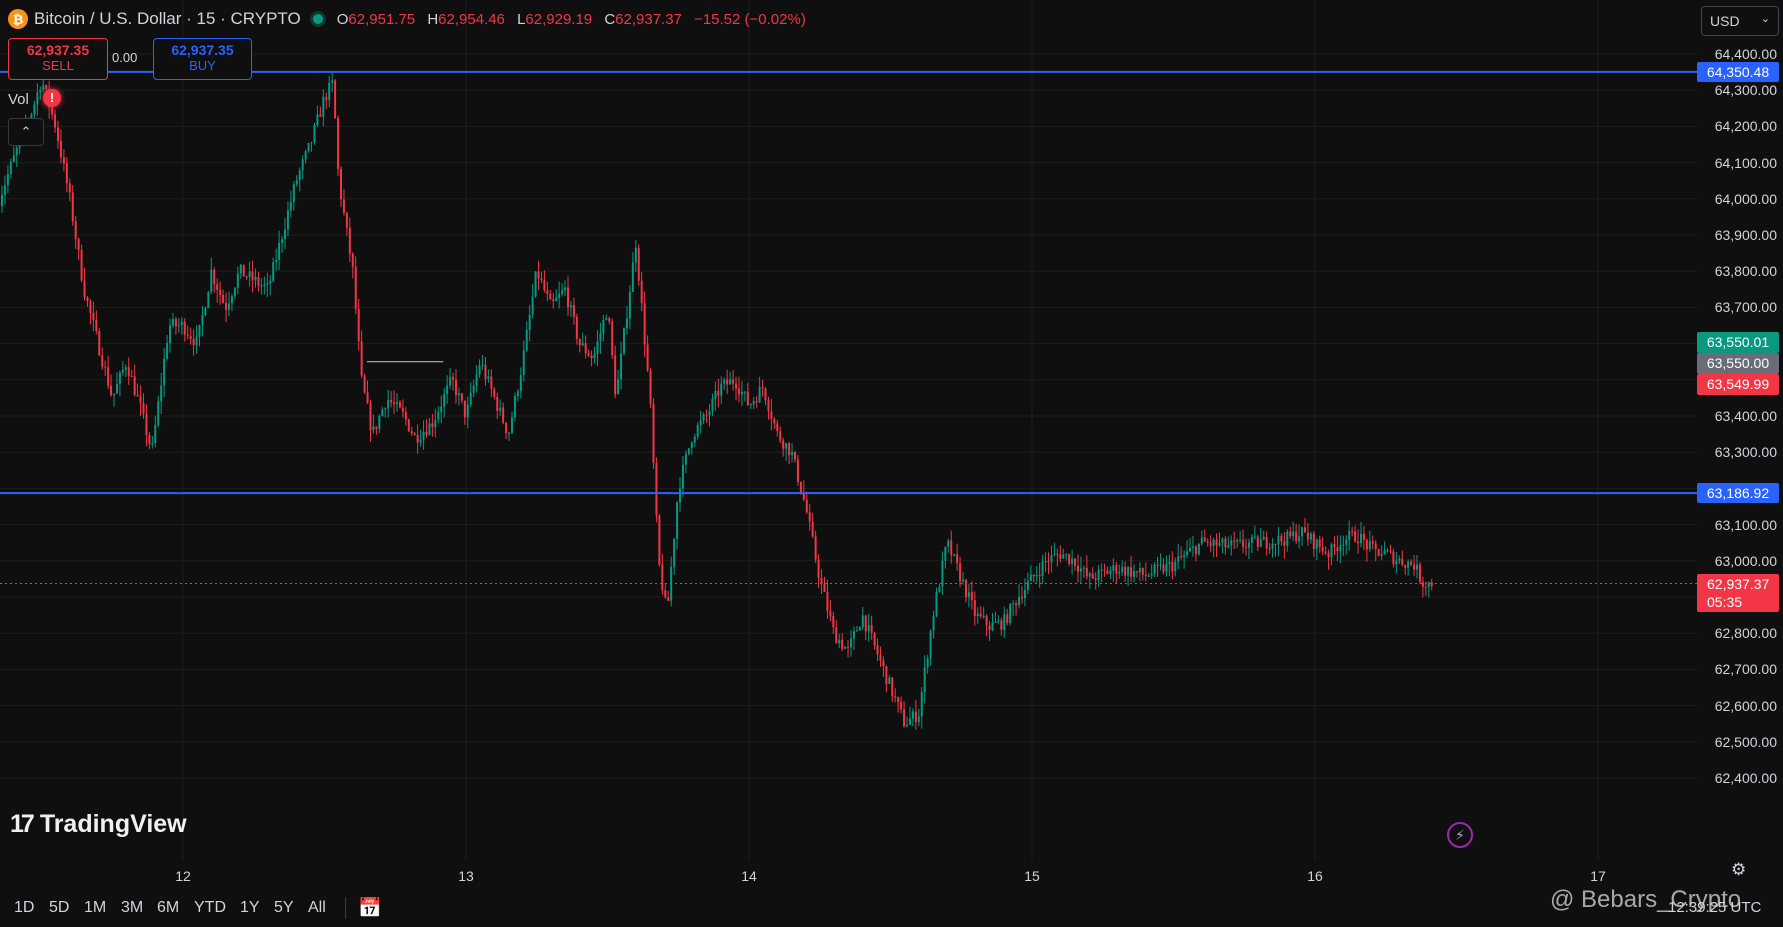 Image resolution: width=1783 pixels, height=927 pixels. Describe the element at coordinates (370, 908) in the screenshot. I see `calendar-goto-icon: 📅` at that location.